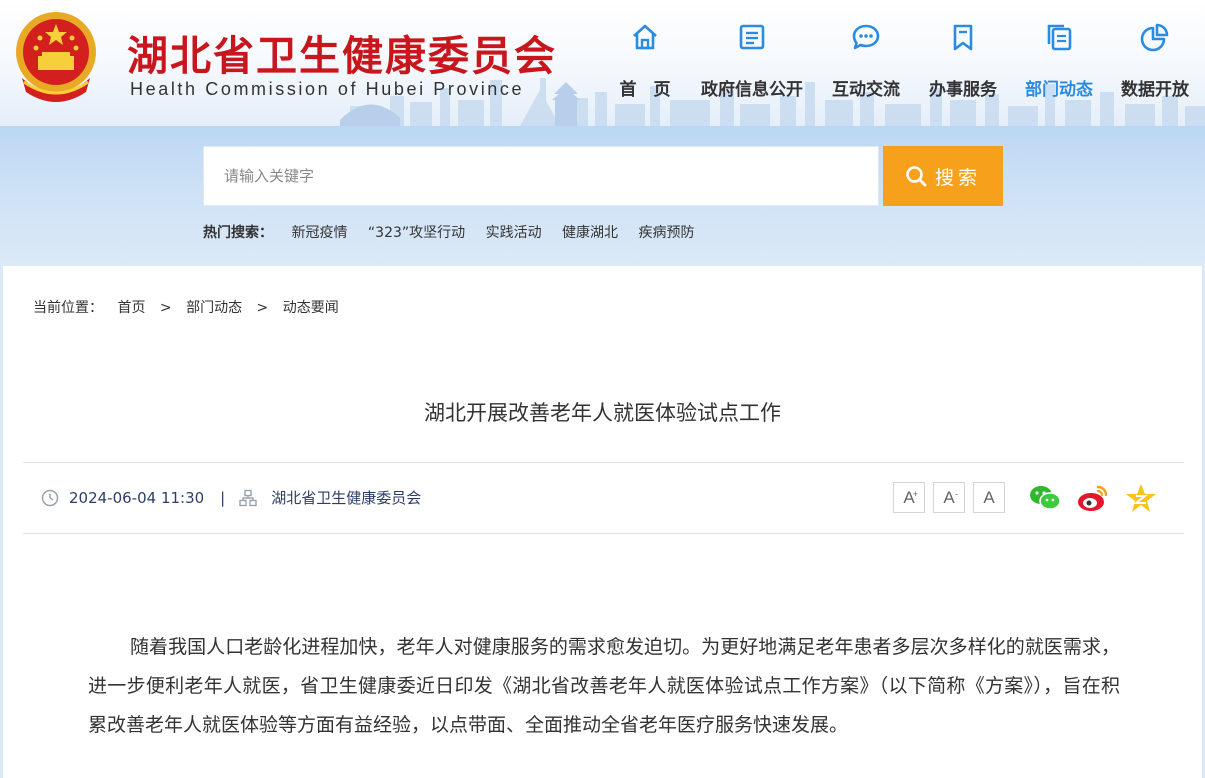  I want to click on search-input, so click(541, 176).